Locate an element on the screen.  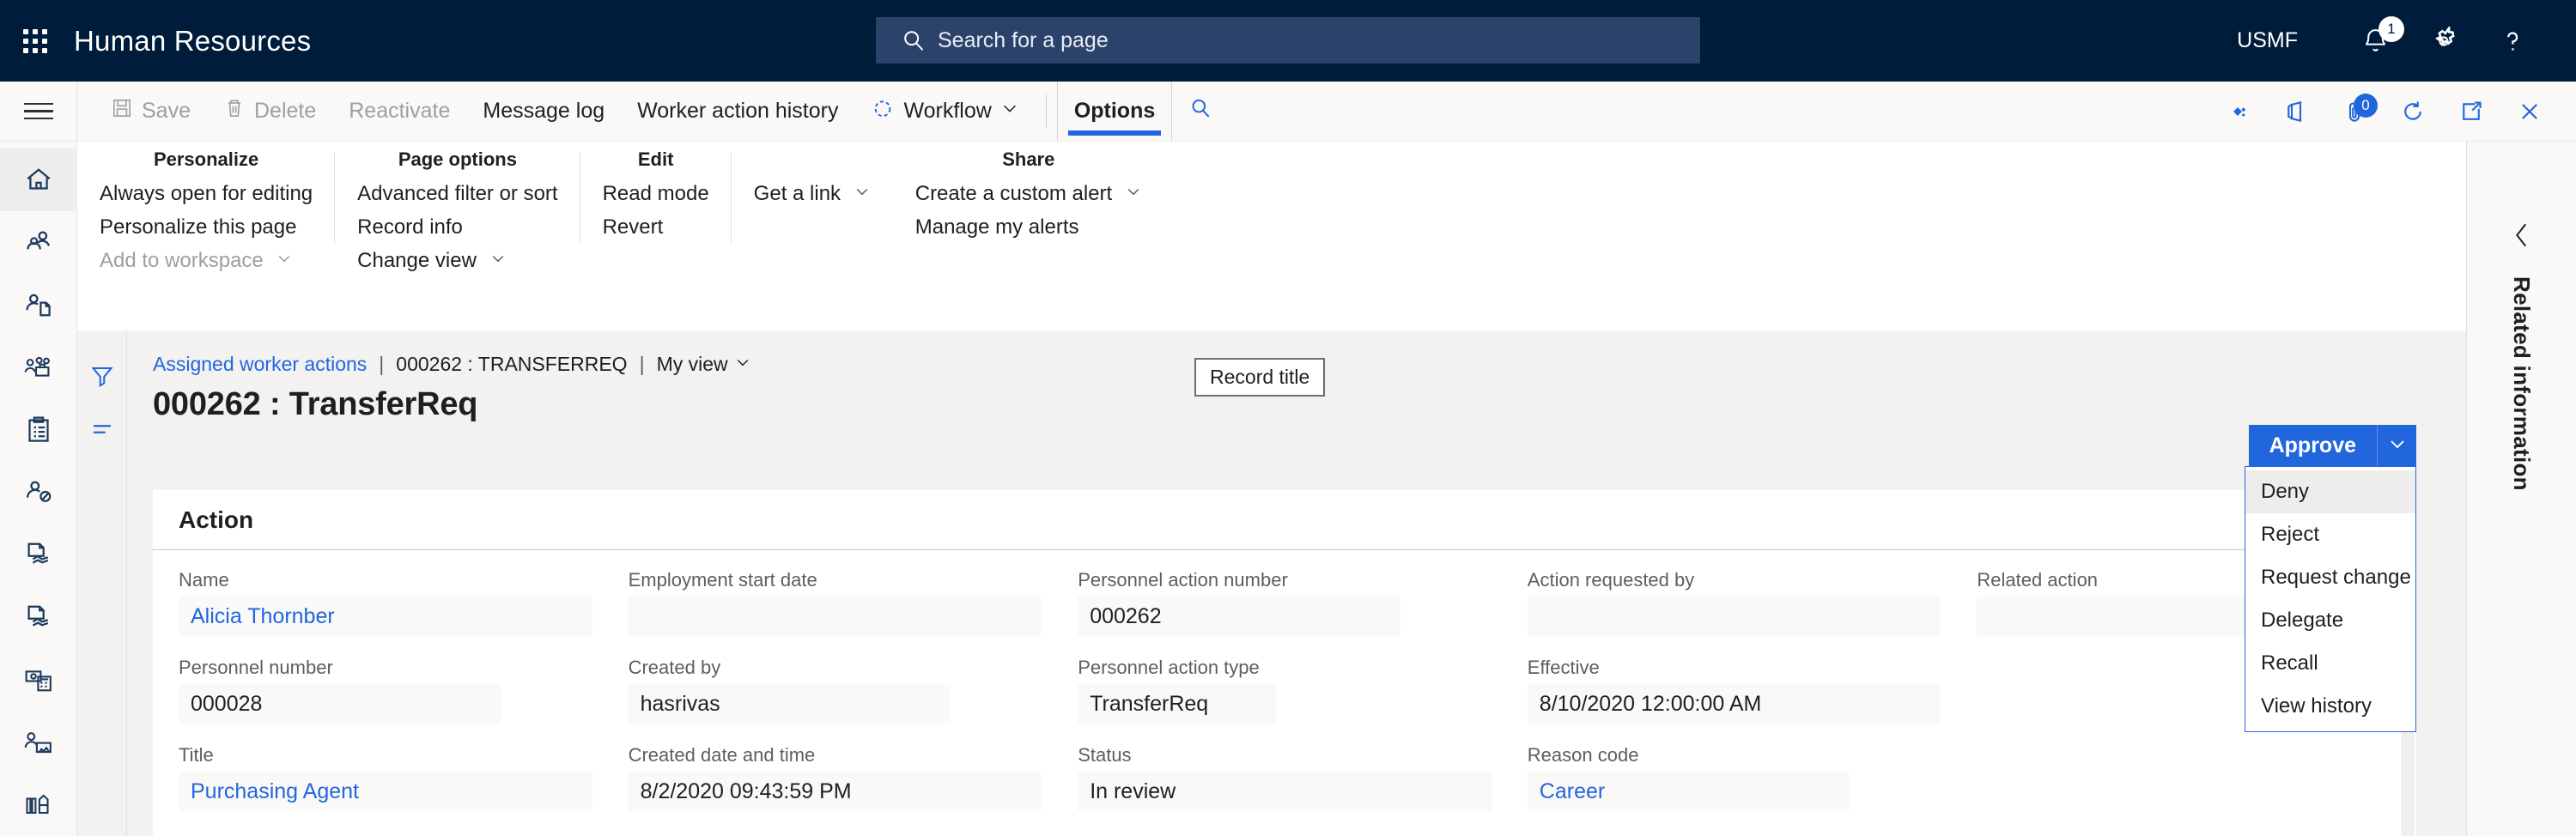
workflow-menu-button: Workflow is located at coordinates (944, 111).